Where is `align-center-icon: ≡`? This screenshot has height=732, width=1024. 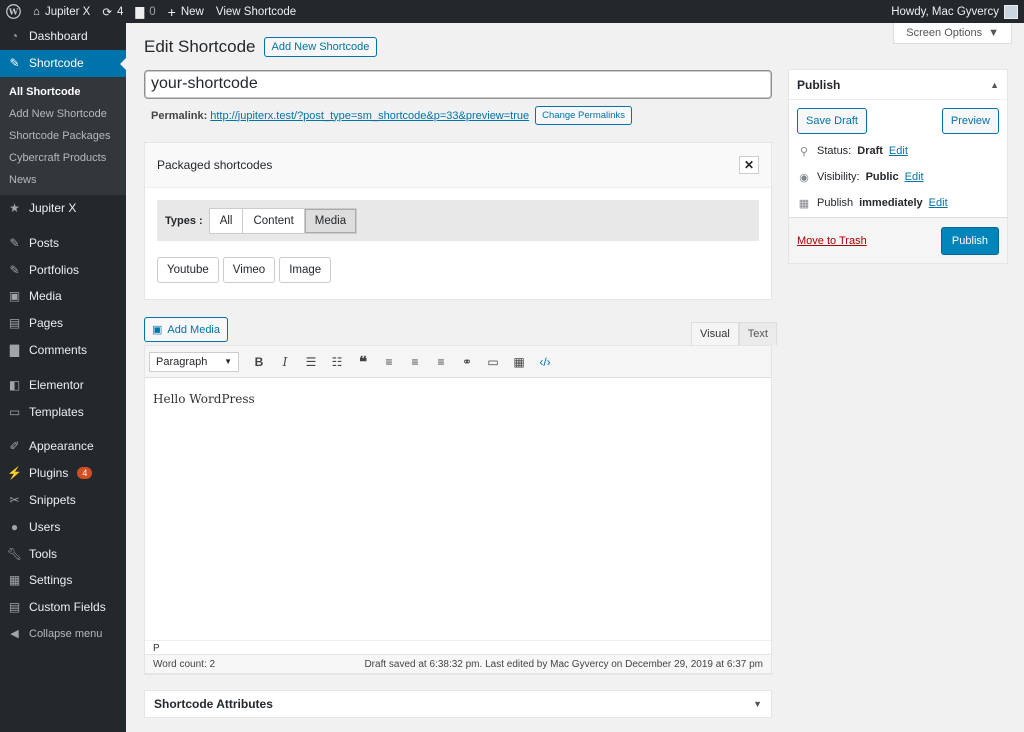 align-center-icon: ≡ is located at coordinates (415, 362).